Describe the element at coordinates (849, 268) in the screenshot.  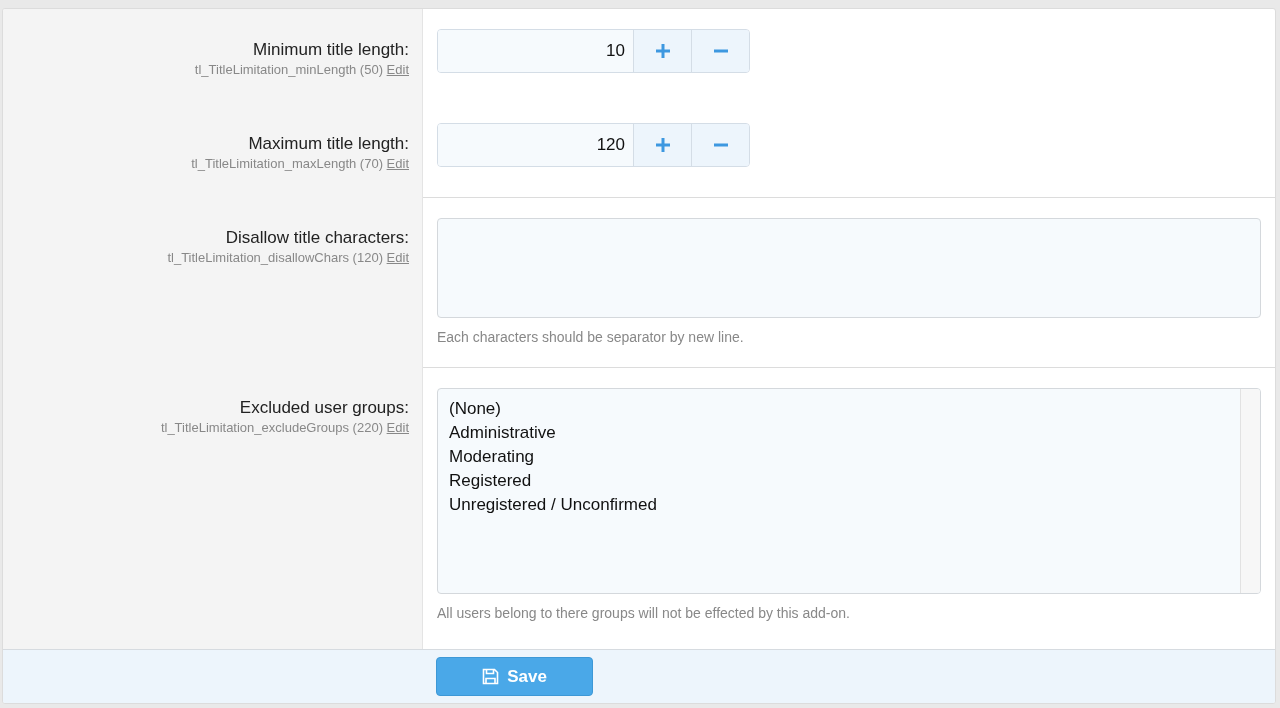
I see `text-area` at that location.